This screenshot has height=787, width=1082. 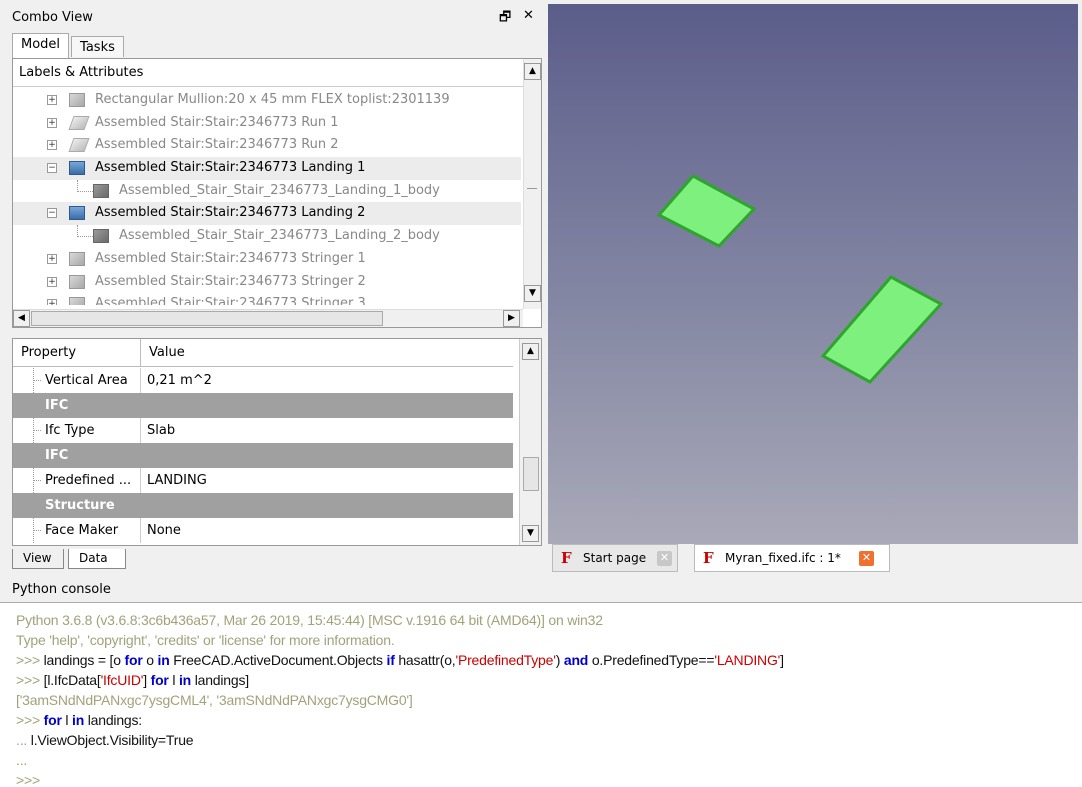 I want to click on tab-start-page: F Start page ✕, so click(x=615, y=558).